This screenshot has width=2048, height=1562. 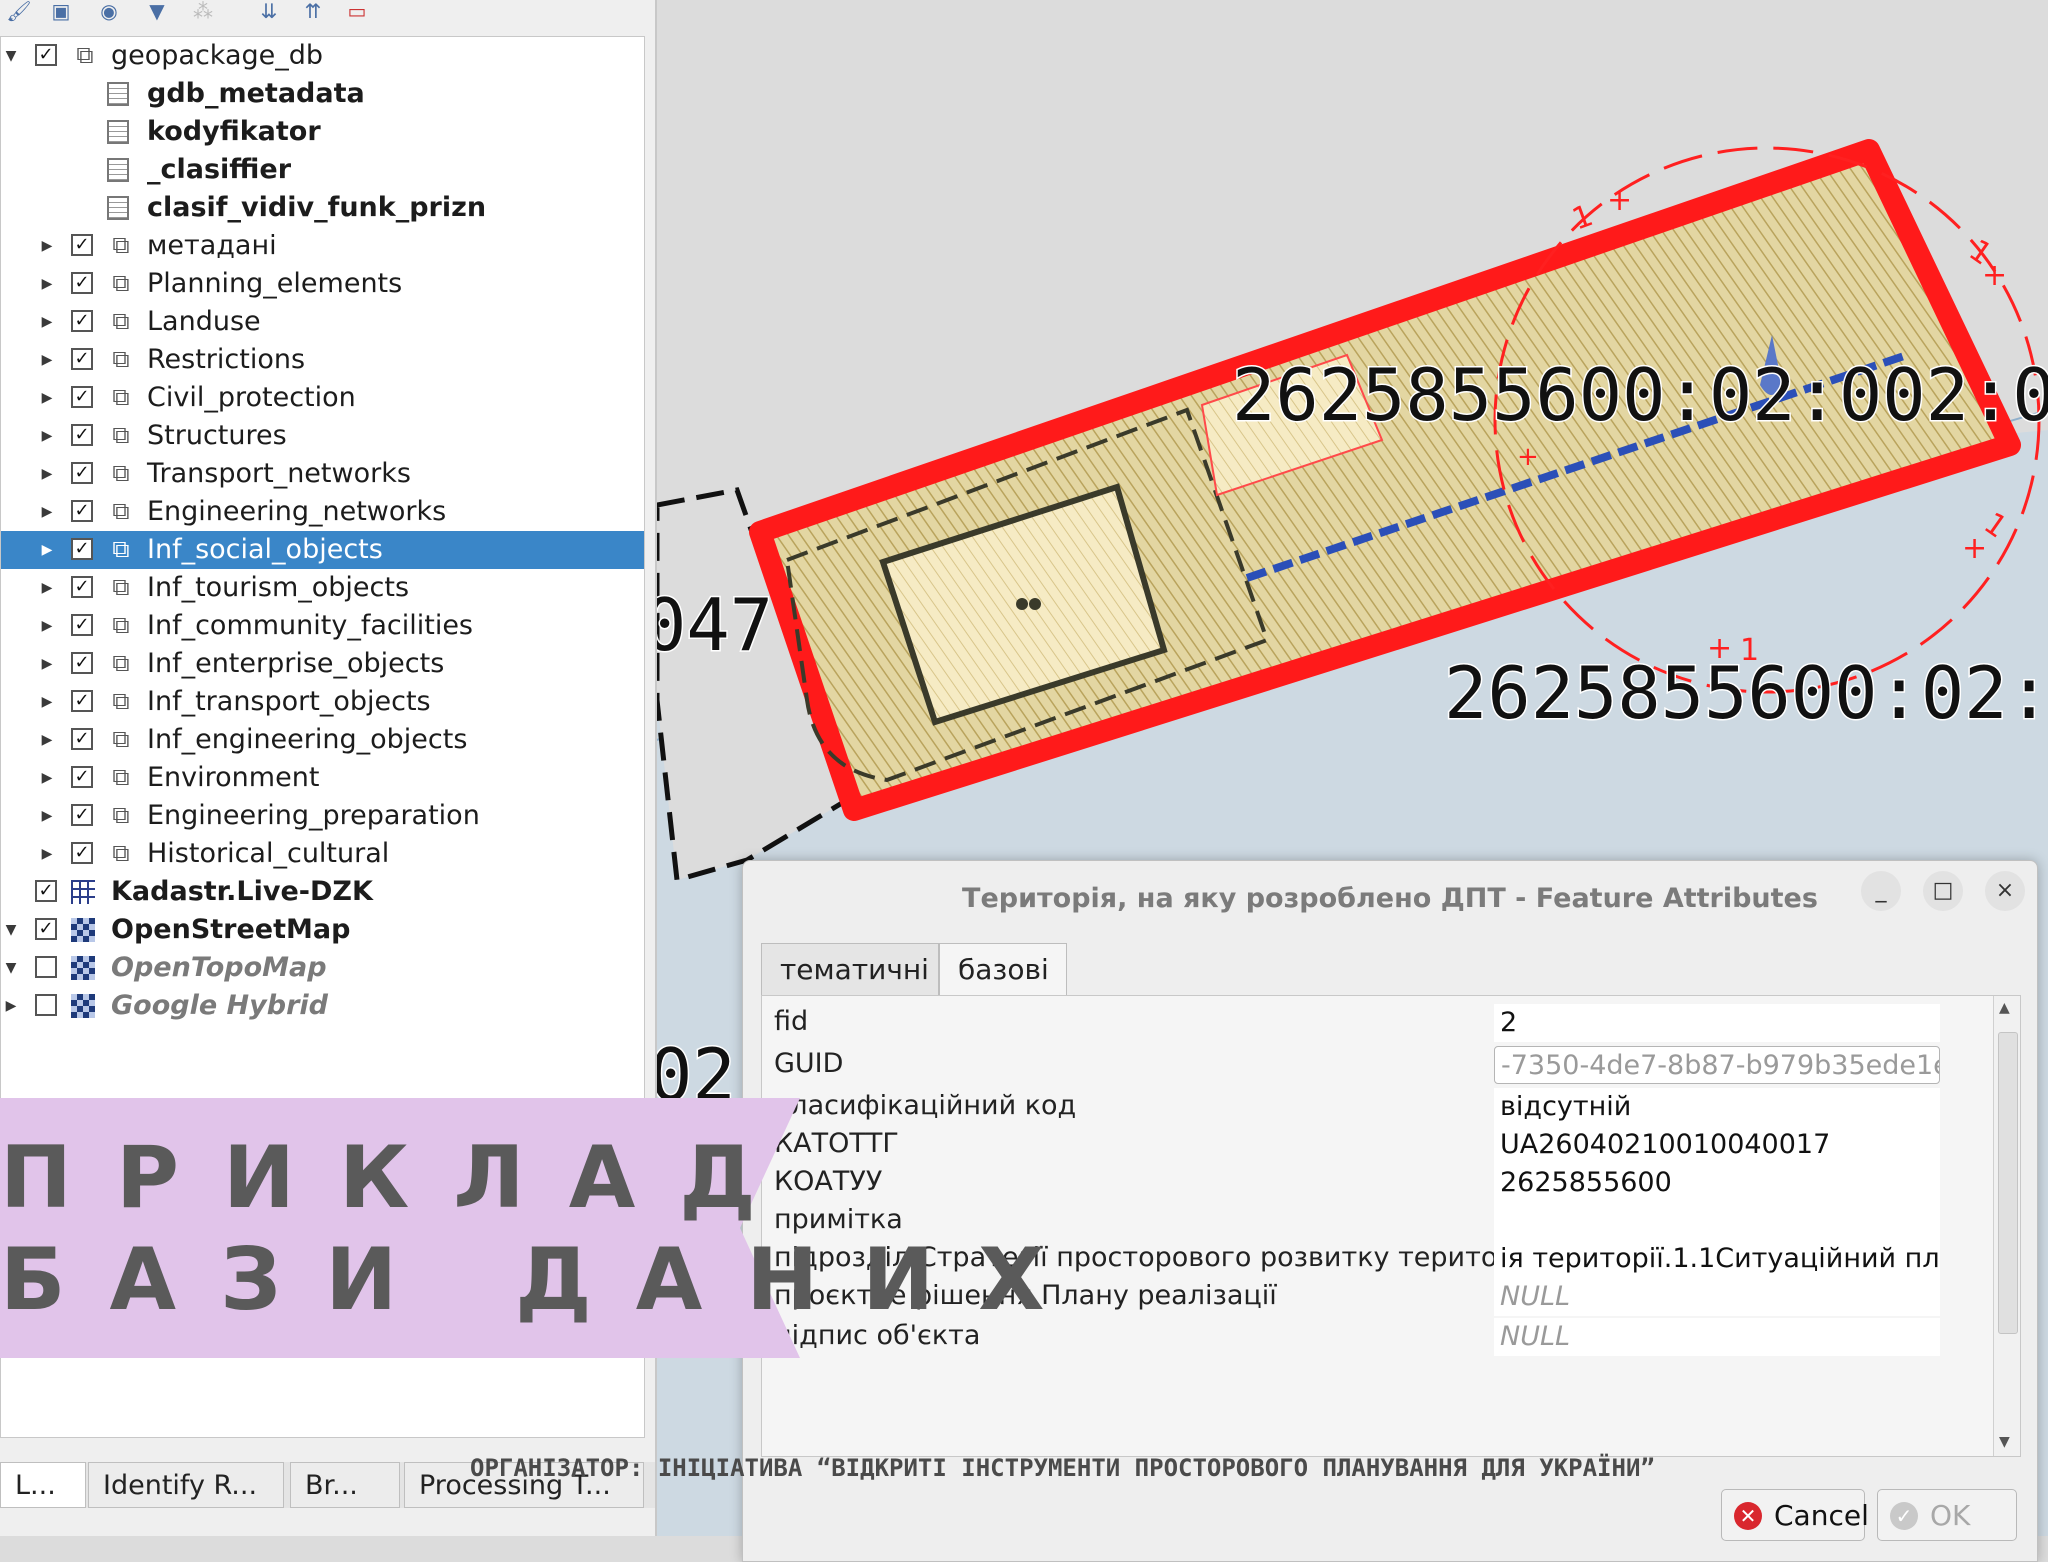 I want to click on ok-button: ✓ OK, so click(x=1947, y=1515).